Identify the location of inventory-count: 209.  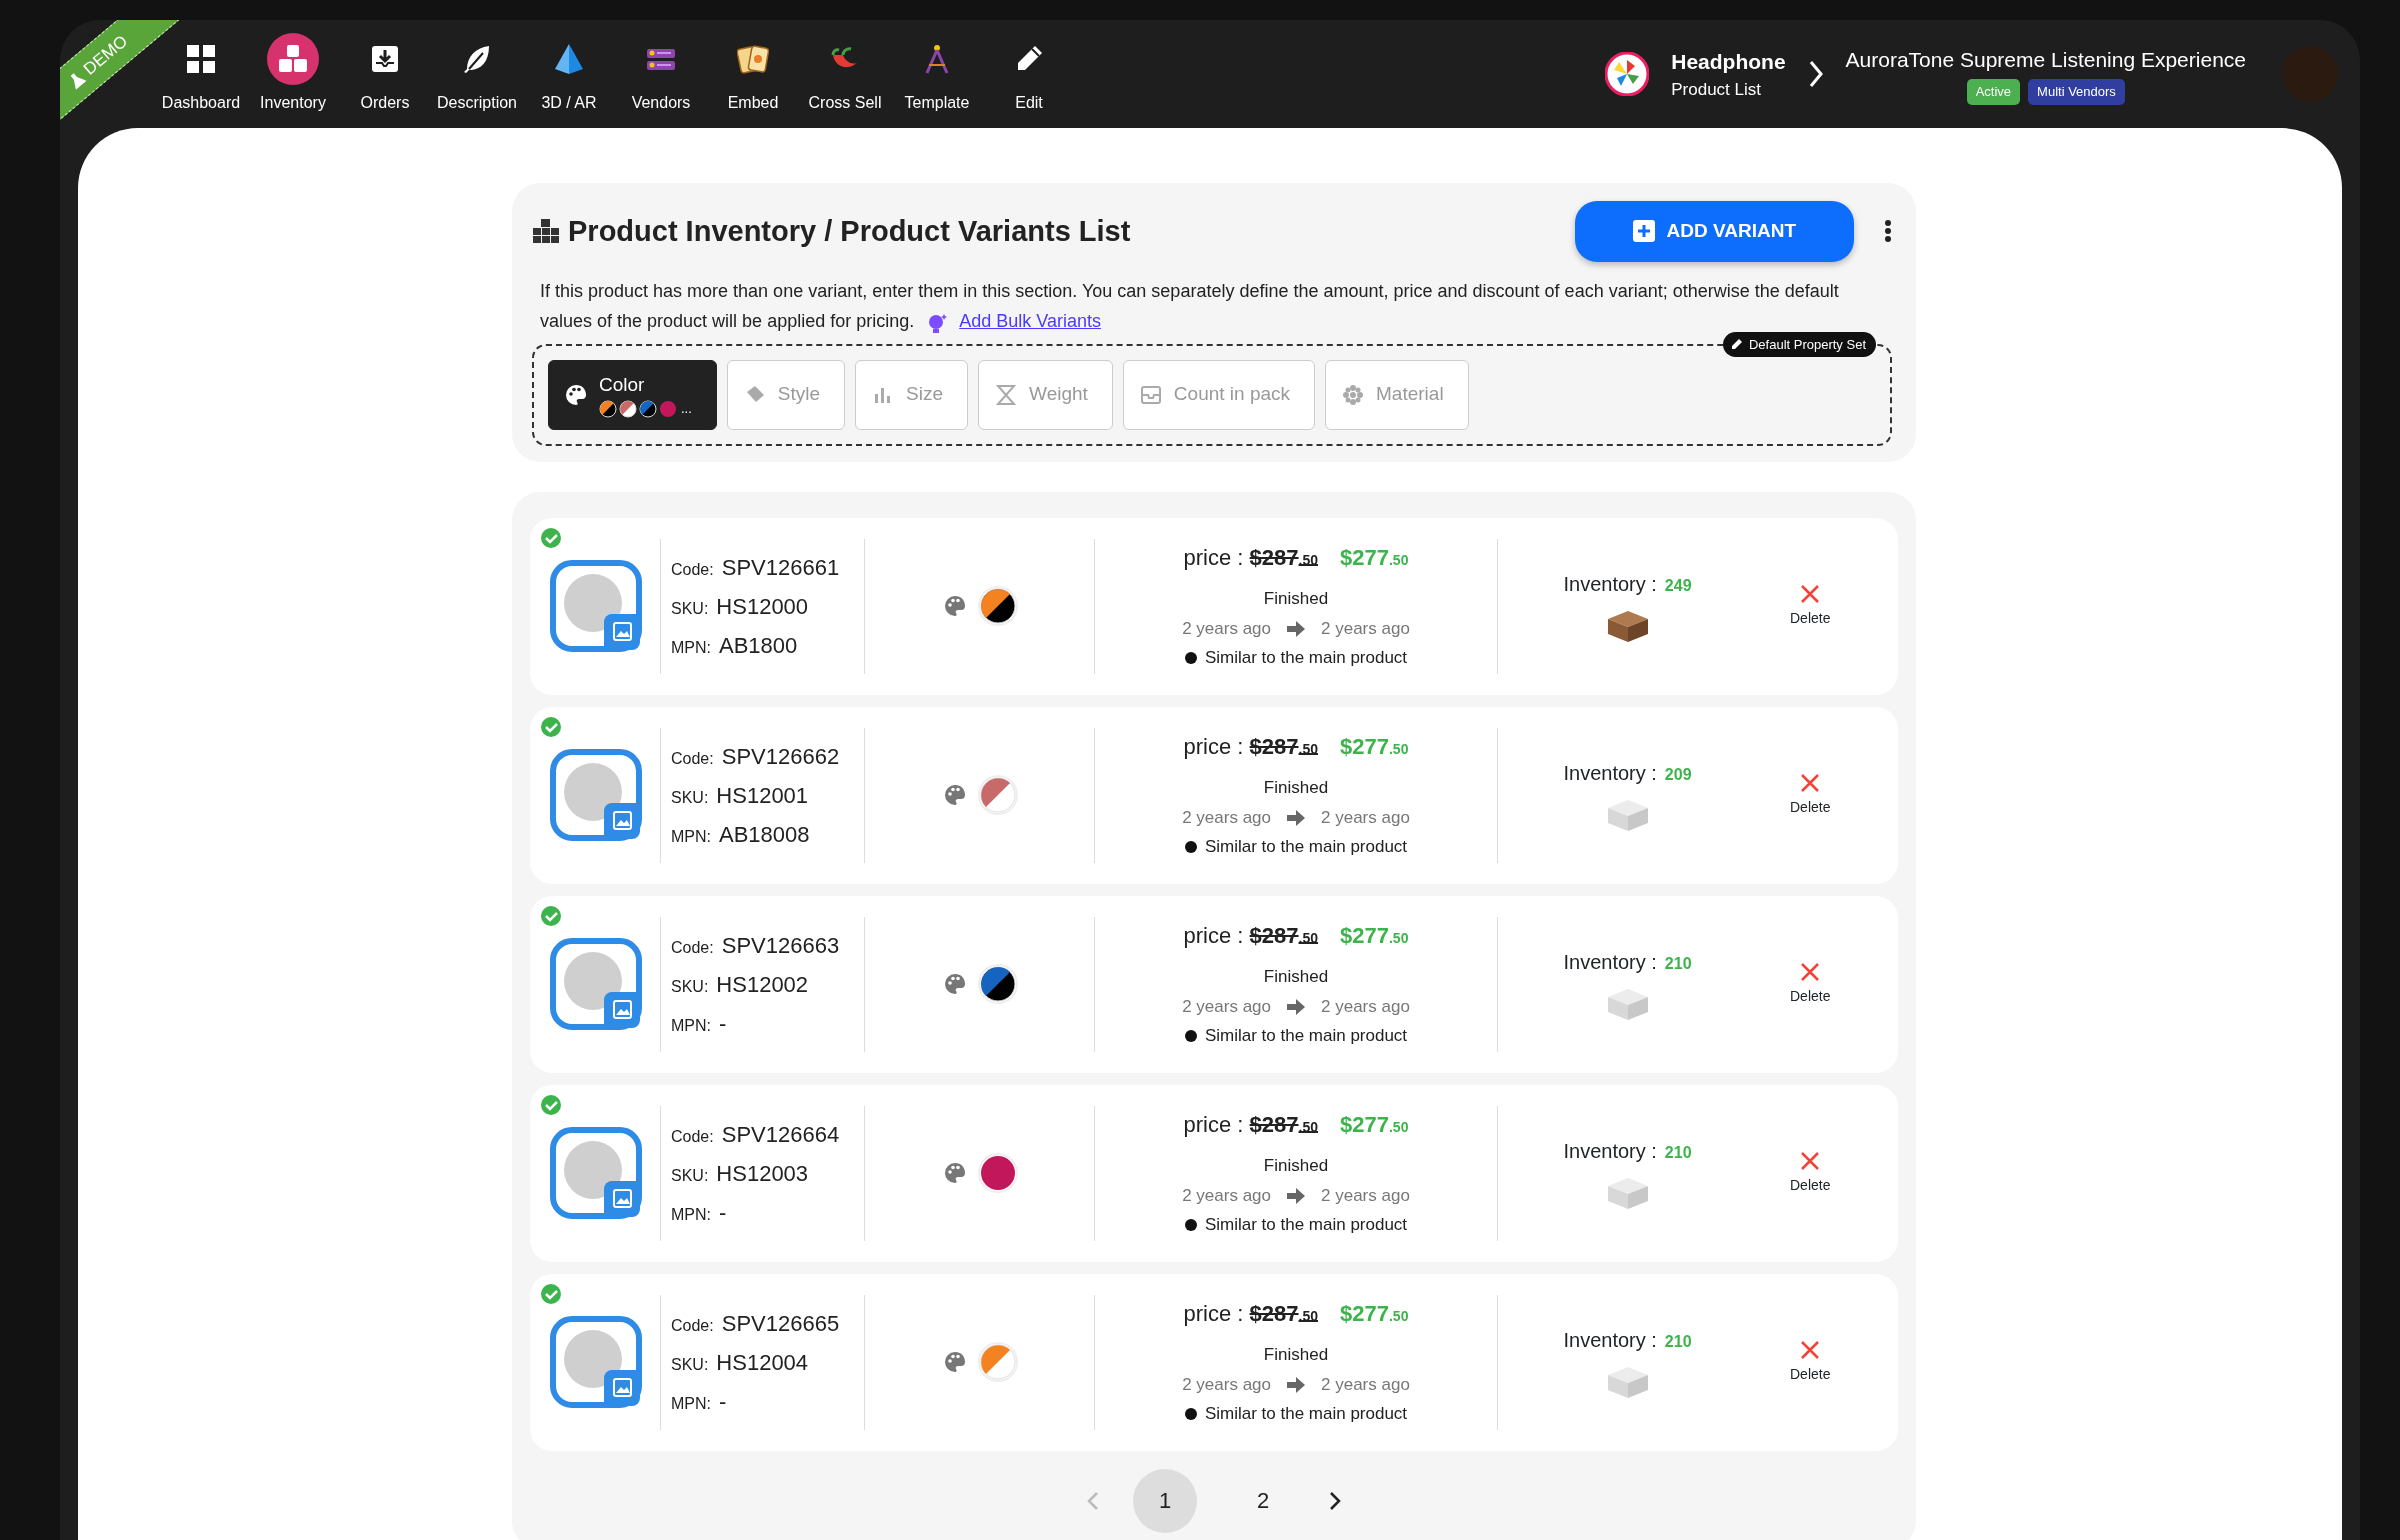
(1678, 775).